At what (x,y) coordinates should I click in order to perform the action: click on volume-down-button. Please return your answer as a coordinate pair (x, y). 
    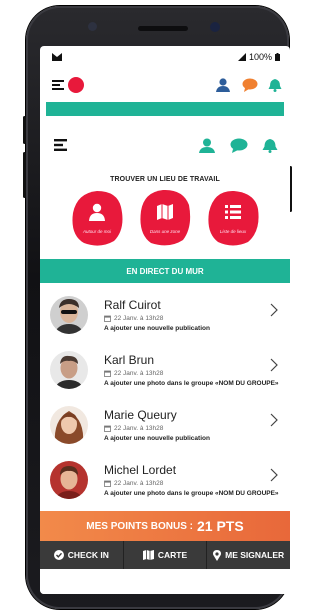
    Looking at the image, I should click on (24, 175).